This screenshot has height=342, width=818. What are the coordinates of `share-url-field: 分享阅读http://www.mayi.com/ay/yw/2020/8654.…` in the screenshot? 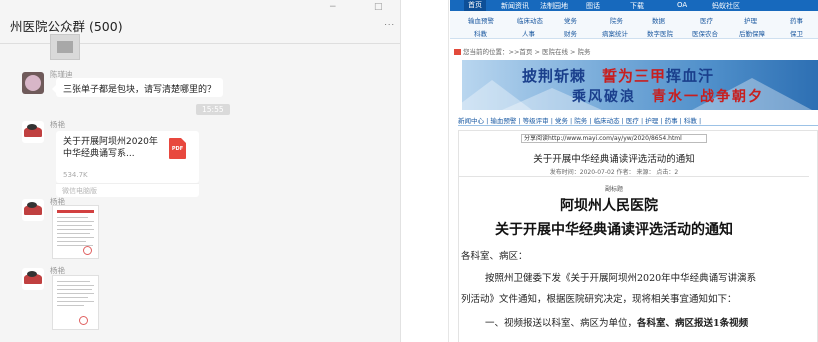 It's located at (614, 138).